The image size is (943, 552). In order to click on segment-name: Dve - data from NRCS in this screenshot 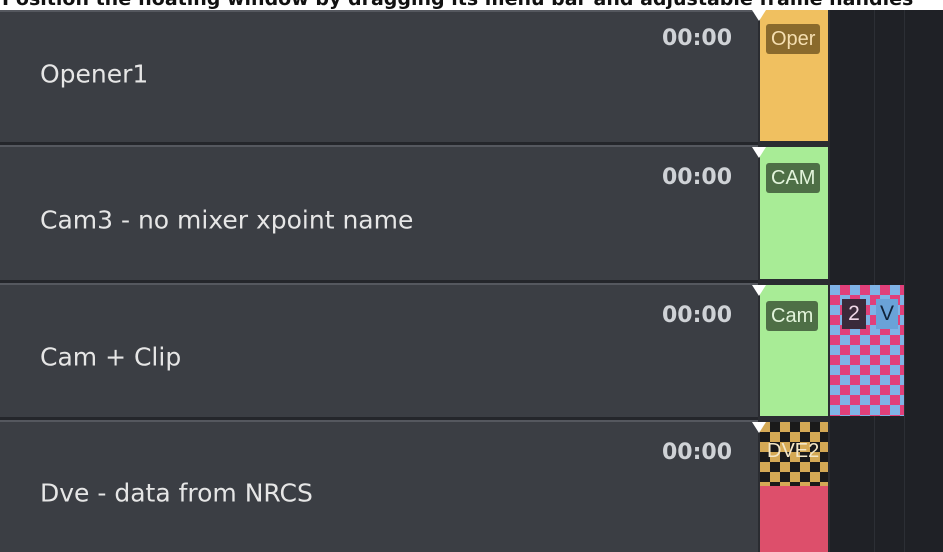, I will do `click(176, 493)`.